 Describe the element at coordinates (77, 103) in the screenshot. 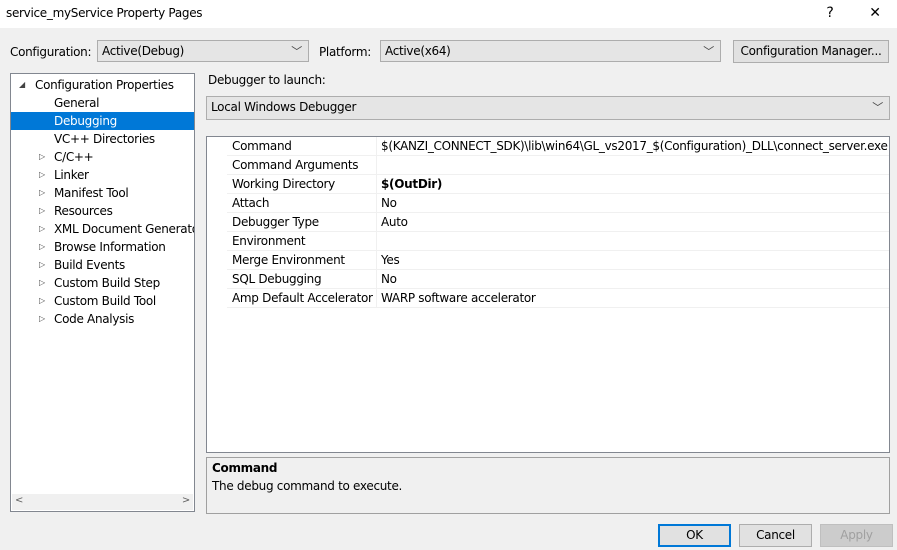

I see `tree-item-label: General` at that location.